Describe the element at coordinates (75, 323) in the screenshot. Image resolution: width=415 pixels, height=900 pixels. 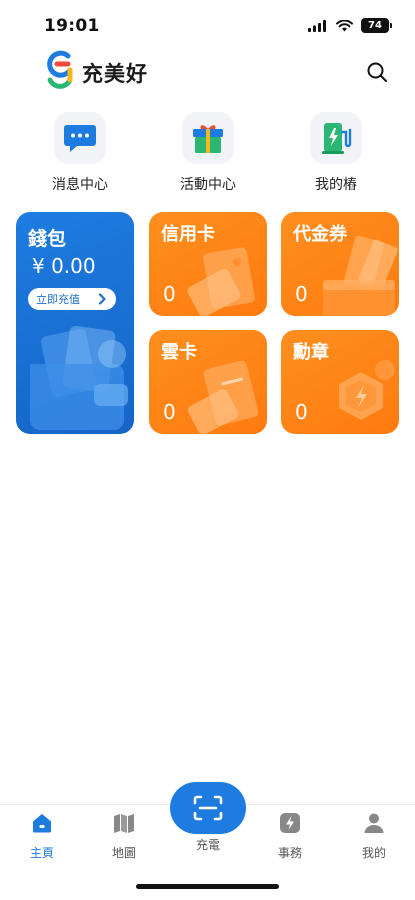
I see `wallet-card: 錢包 ¥ 0.00 立即充值` at that location.